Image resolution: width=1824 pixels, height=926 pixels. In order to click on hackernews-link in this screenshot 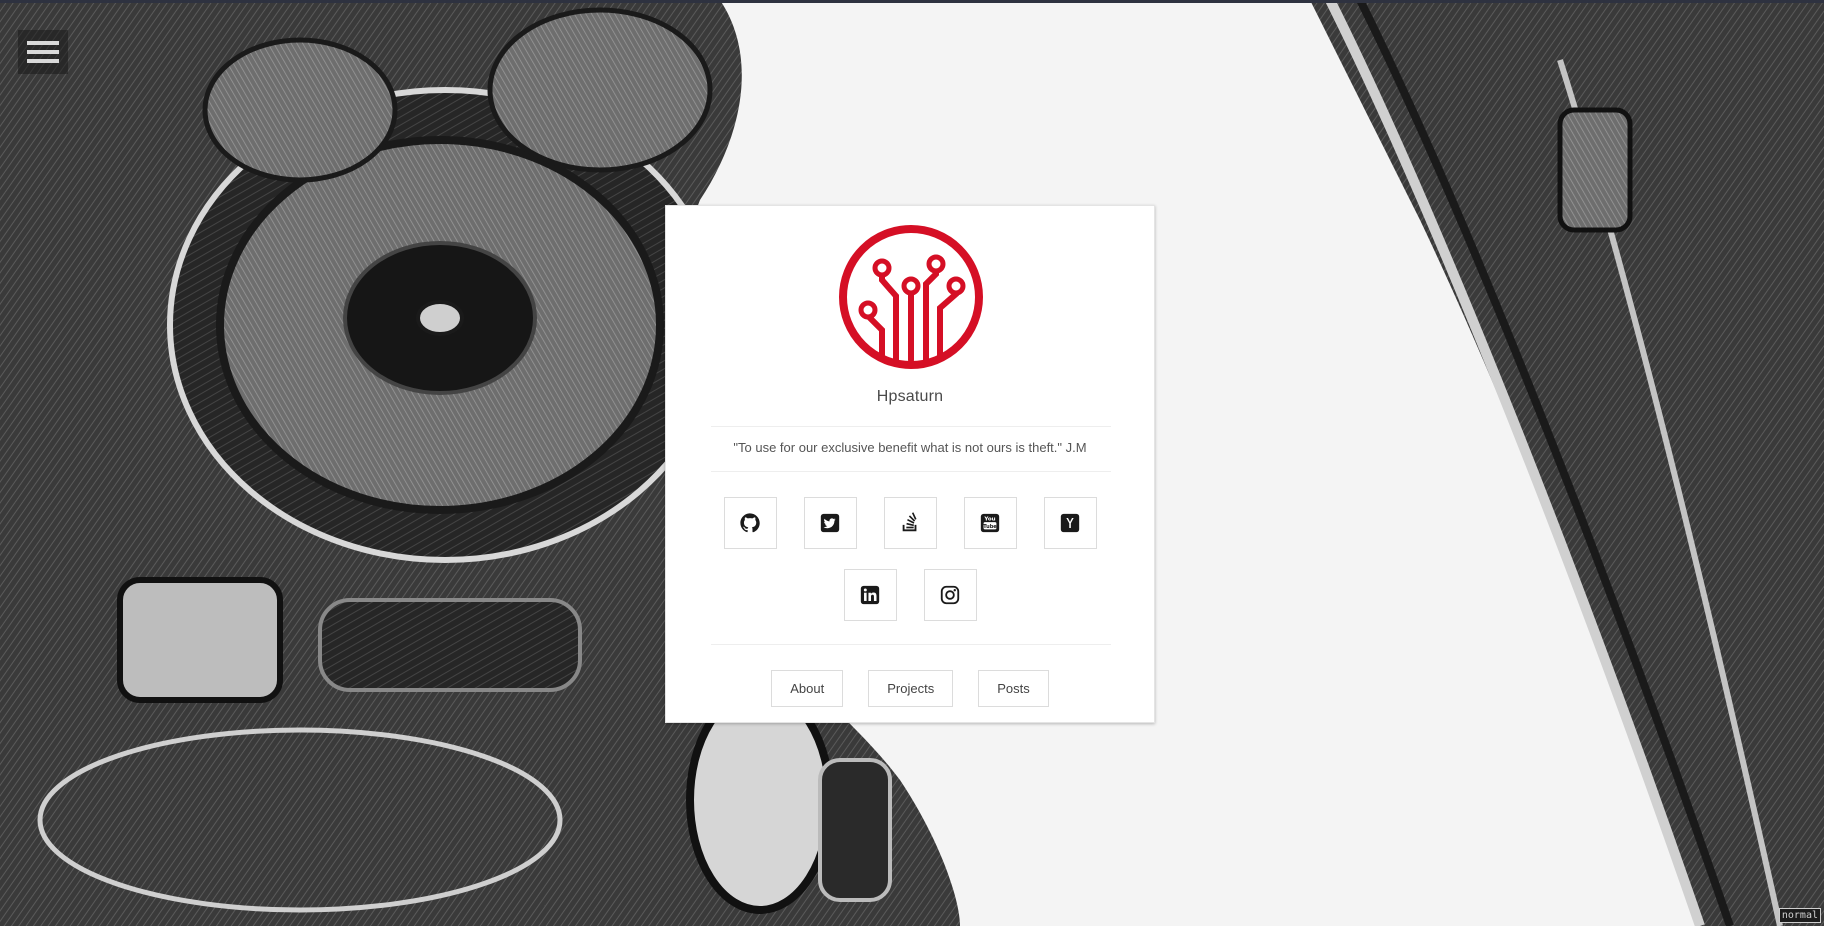, I will do `click(1070, 523)`.